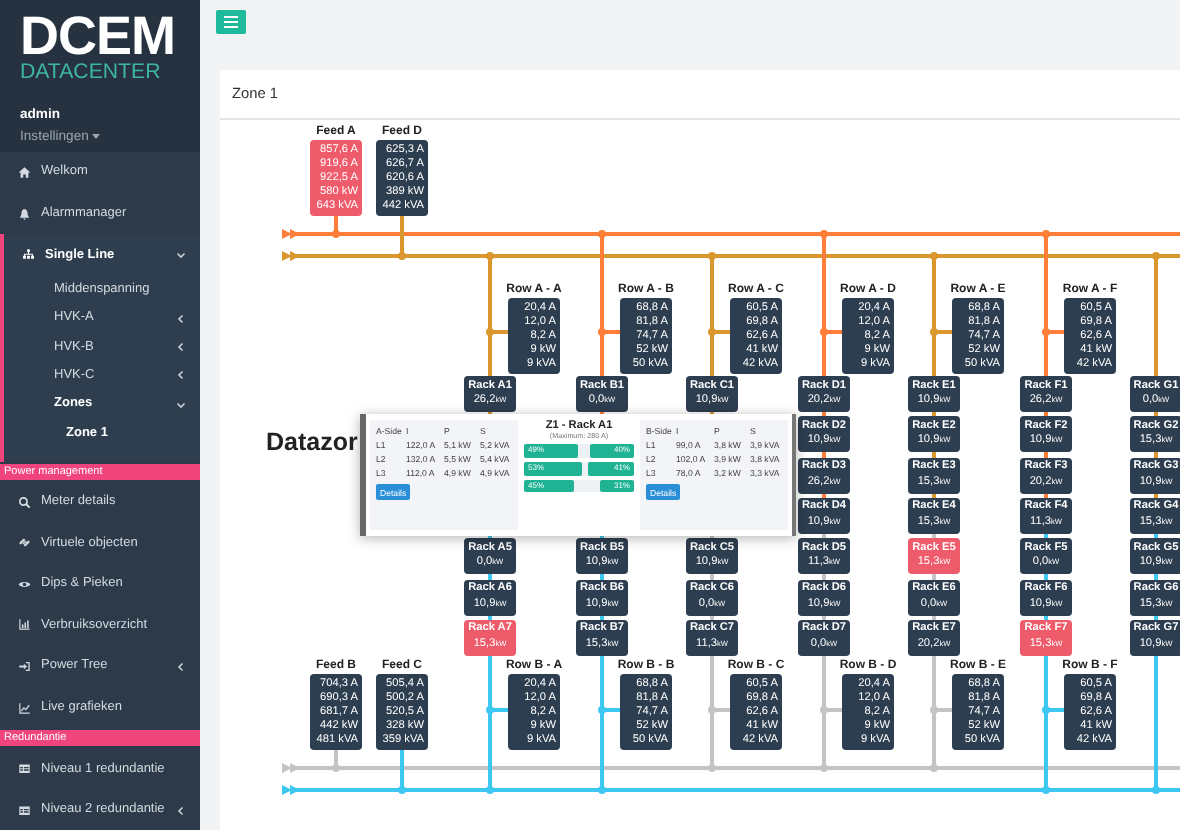  What do you see at coordinates (24, 708) in the screenshot?
I see `line-chart-icon` at bounding box center [24, 708].